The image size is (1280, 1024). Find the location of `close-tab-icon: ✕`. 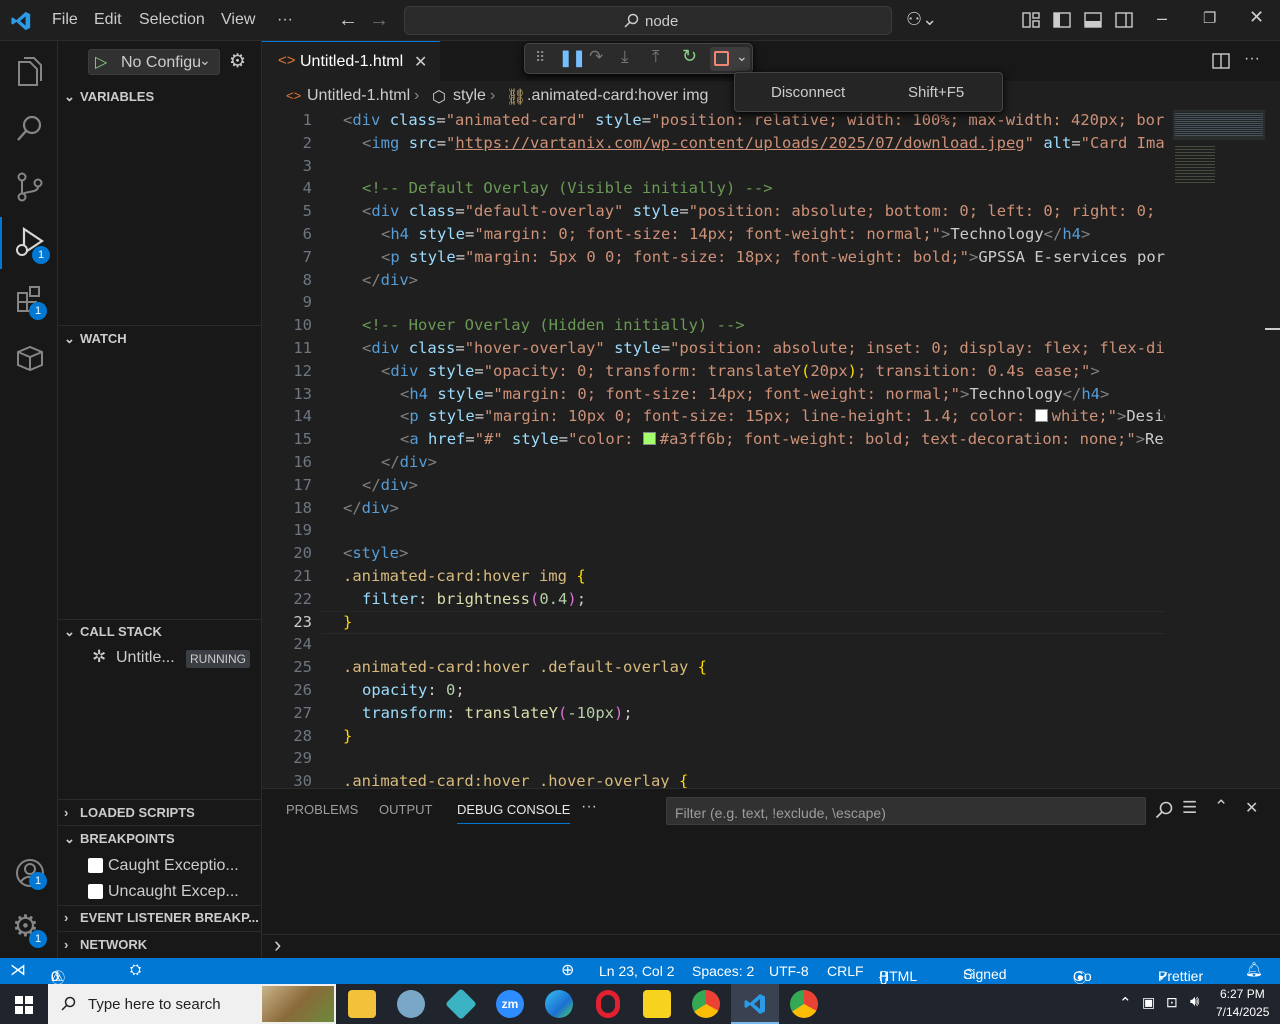

close-tab-icon: ✕ is located at coordinates (420, 62).